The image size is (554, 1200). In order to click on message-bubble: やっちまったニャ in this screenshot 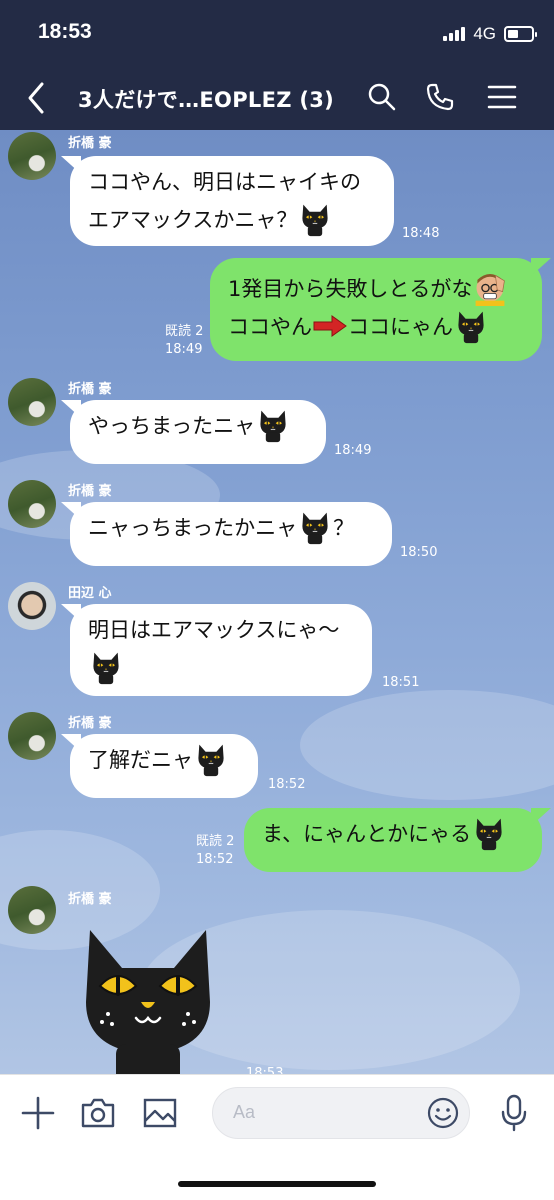, I will do `click(198, 432)`.